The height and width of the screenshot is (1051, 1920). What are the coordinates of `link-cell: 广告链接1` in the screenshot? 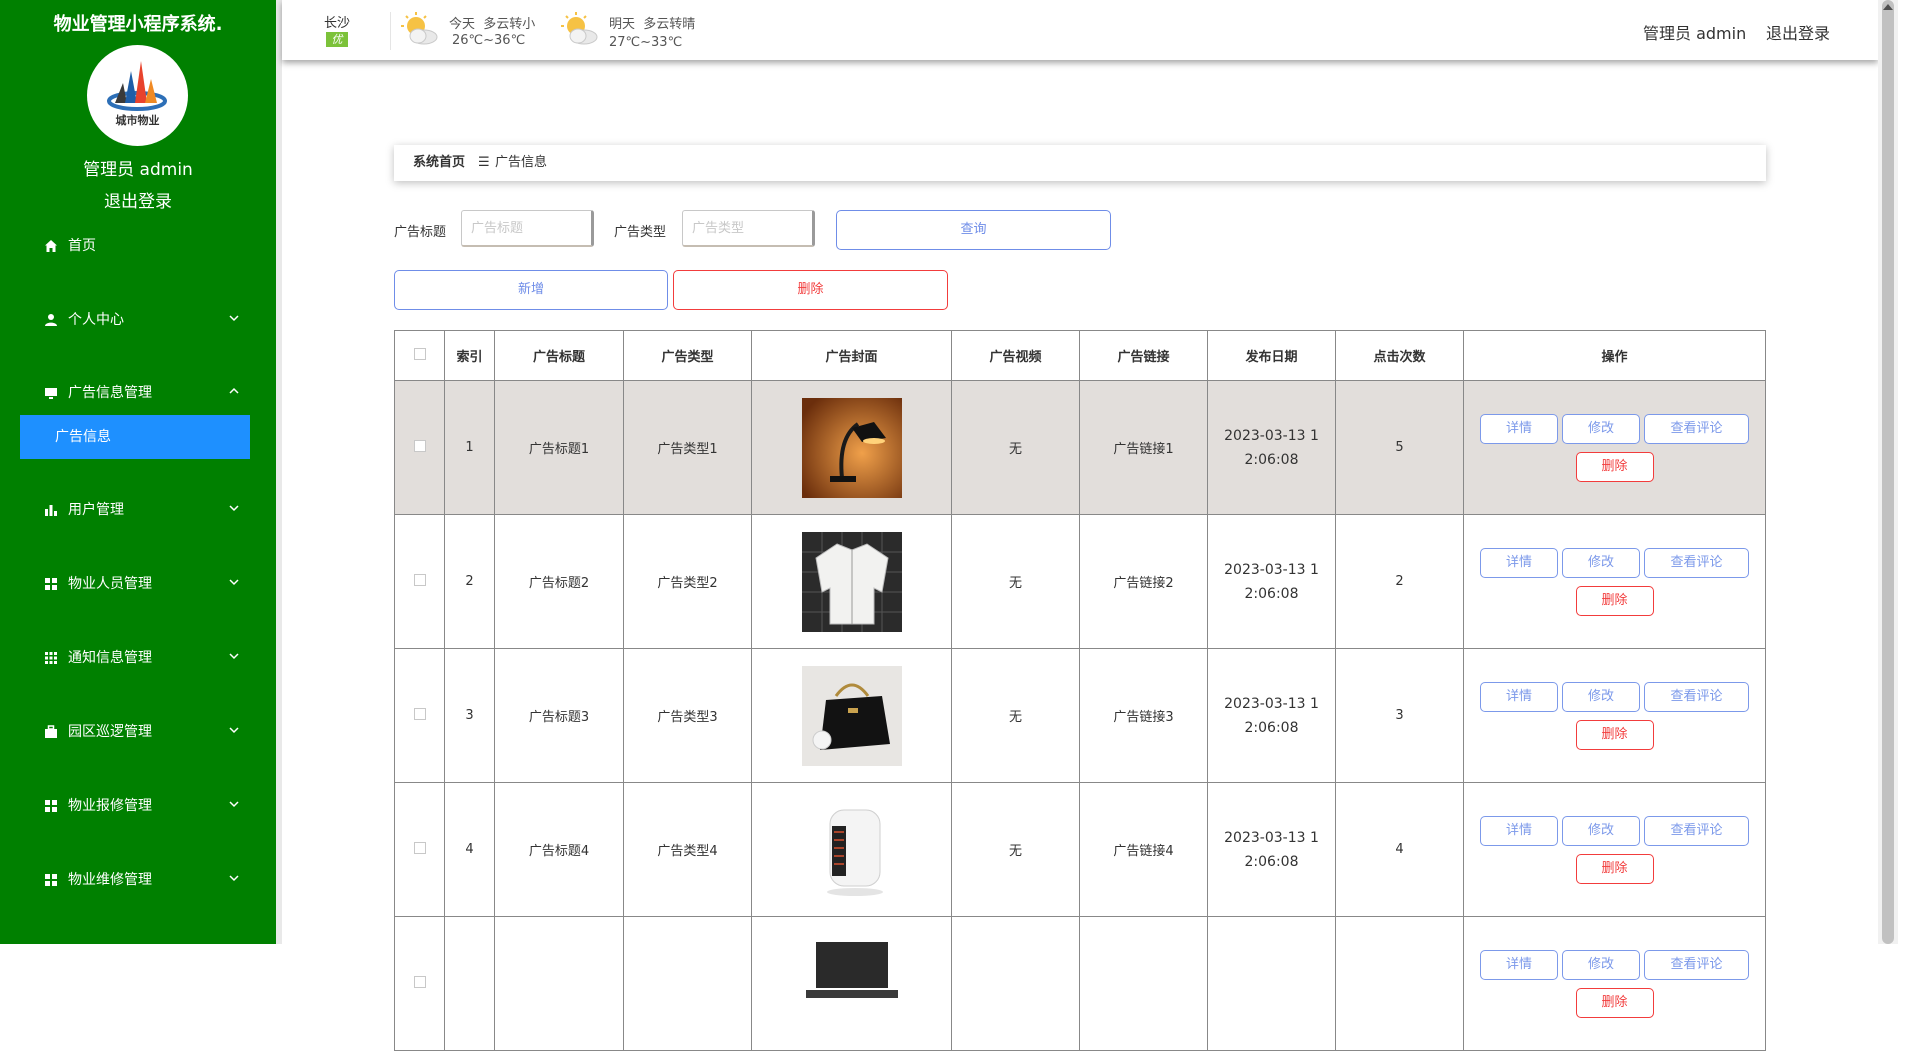 It's located at (1143, 447).